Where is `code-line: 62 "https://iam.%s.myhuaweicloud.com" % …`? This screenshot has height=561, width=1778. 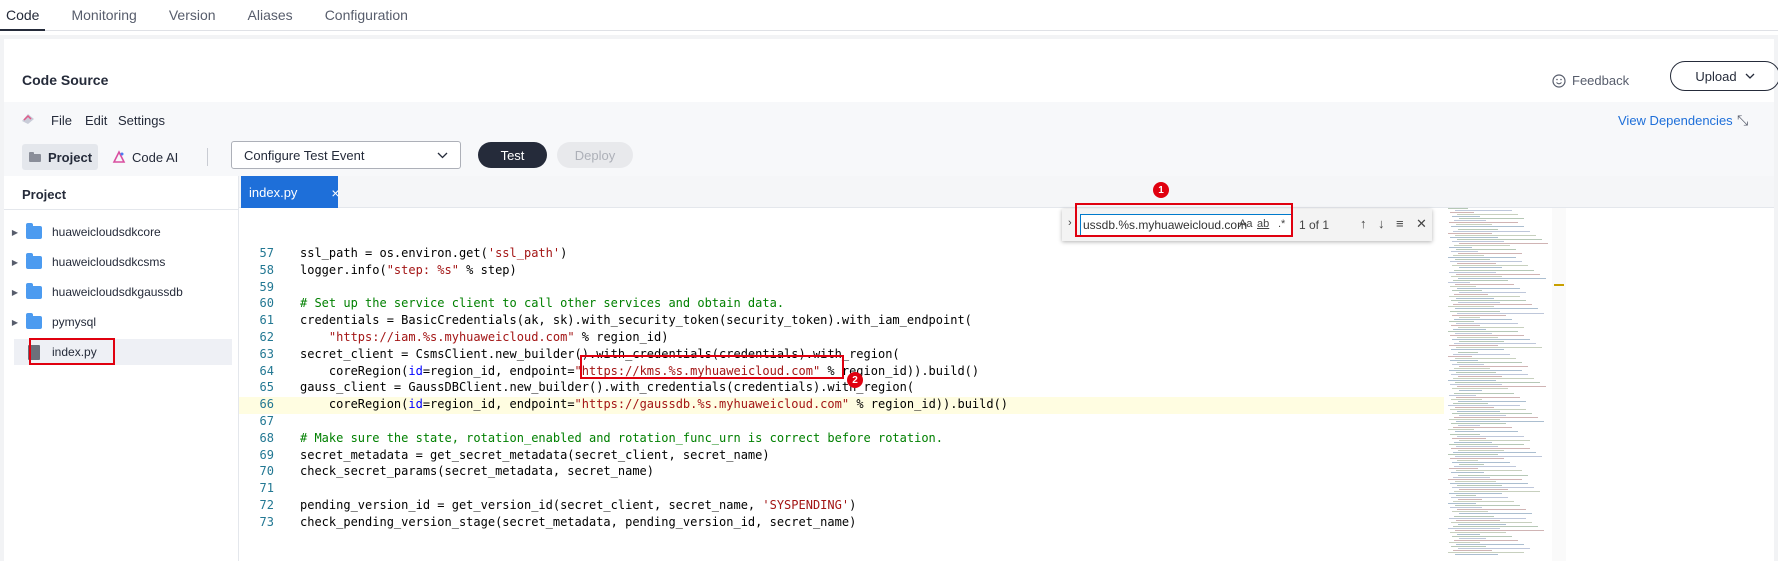 code-line: 62 "https://iam.%s.myhuaweicloud.com" % … is located at coordinates (841, 338).